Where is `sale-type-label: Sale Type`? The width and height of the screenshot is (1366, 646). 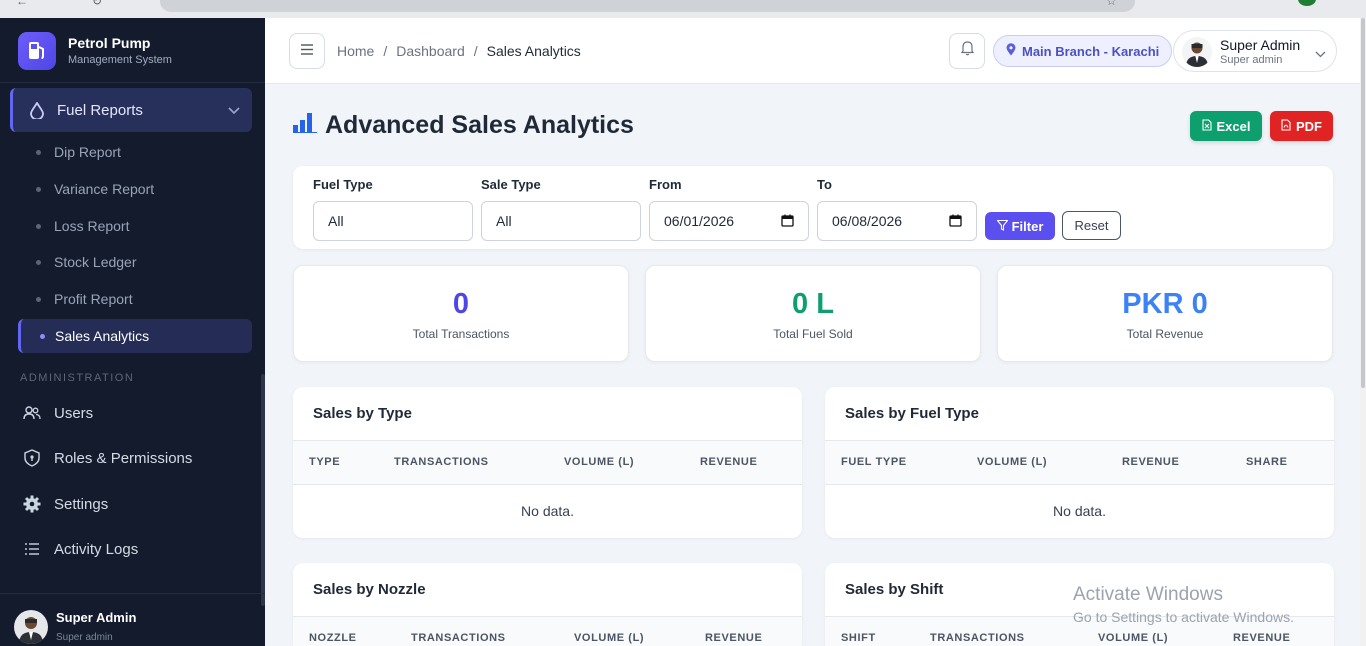 sale-type-label: Sale Type is located at coordinates (511, 184).